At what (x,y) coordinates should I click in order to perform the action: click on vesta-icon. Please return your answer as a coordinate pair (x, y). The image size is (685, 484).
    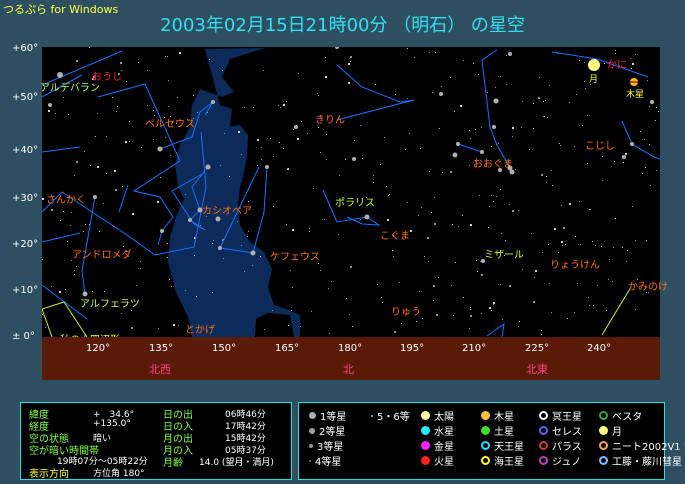
    Looking at the image, I should click on (603, 415).